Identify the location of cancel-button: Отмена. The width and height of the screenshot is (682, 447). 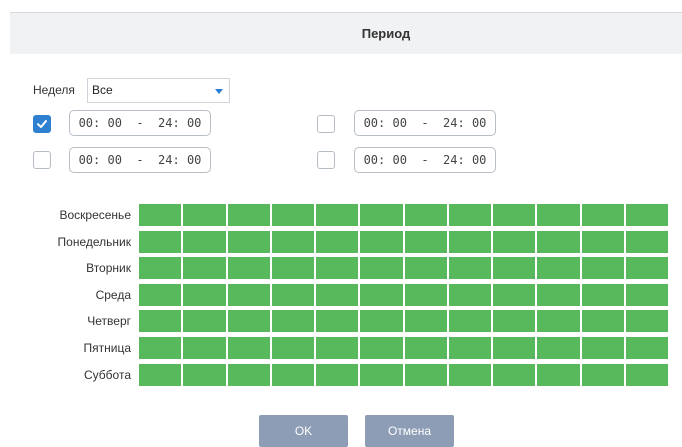
(409, 431).